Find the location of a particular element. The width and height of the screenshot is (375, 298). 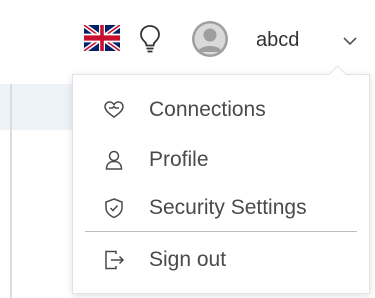

lightbulb-icon is located at coordinates (150, 39).